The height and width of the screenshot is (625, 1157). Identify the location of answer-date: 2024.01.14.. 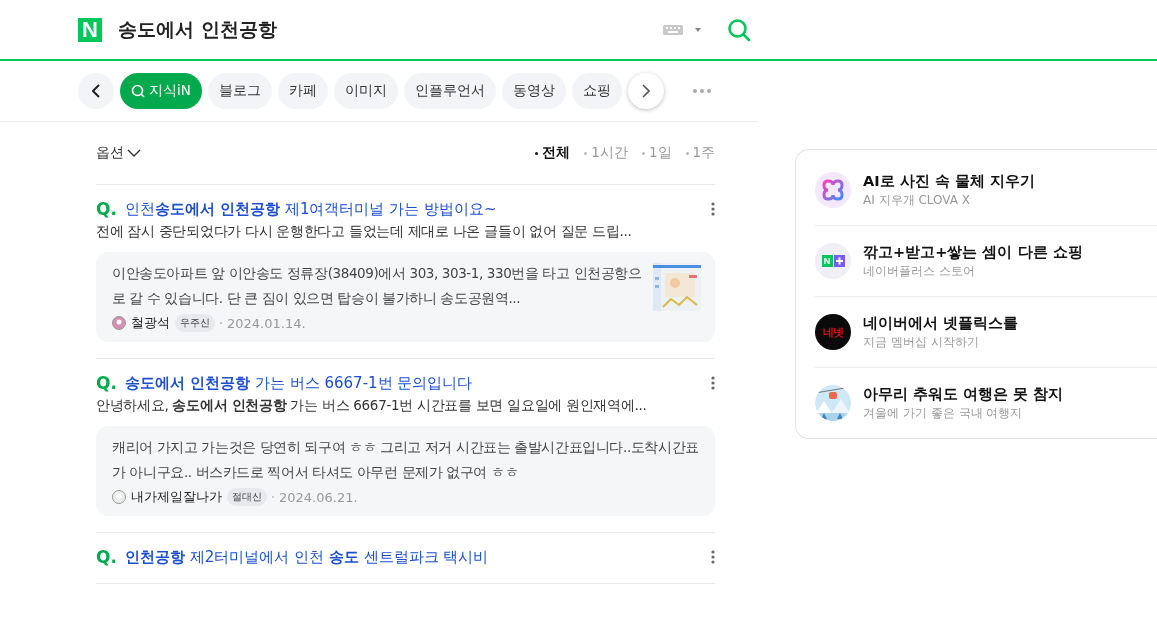
(266, 323).